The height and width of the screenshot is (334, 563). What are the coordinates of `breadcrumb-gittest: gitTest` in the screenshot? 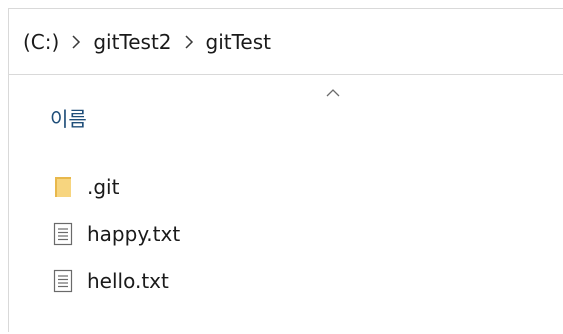 It's located at (238, 42).